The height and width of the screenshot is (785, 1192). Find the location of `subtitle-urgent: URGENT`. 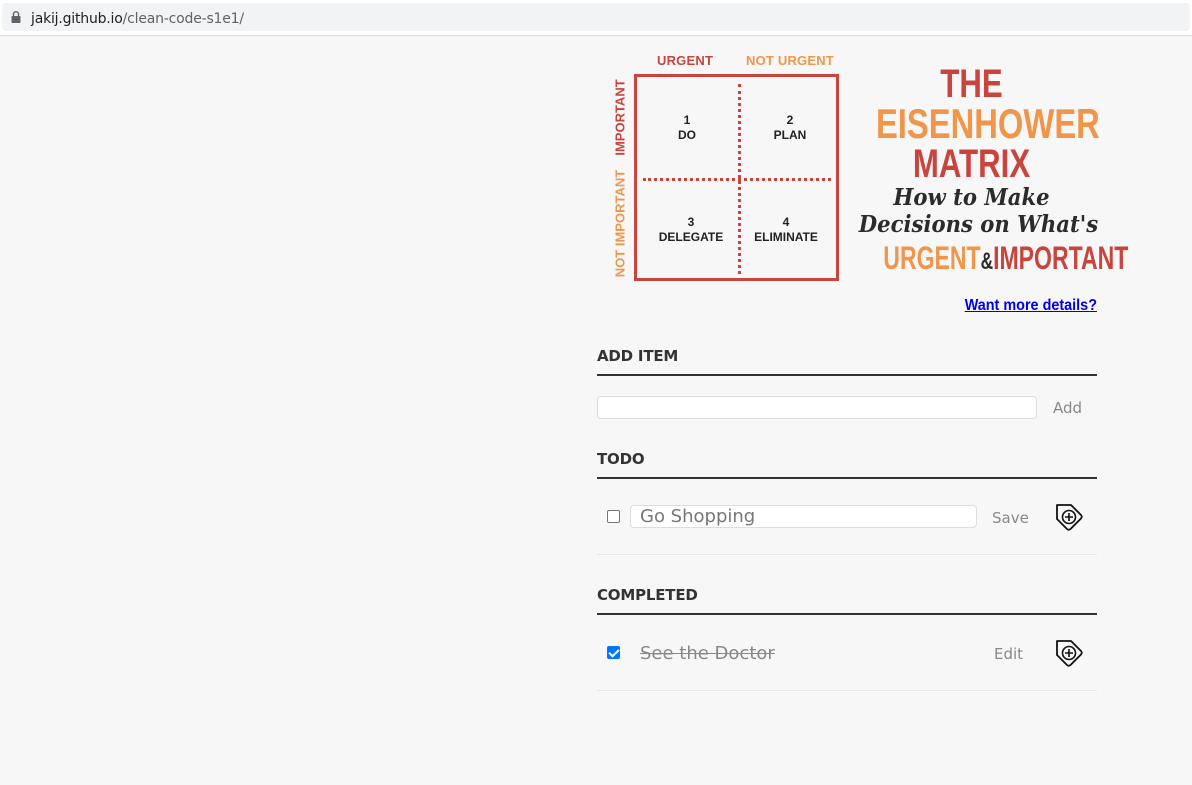

subtitle-urgent: URGENT is located at coordinates (932, 258).